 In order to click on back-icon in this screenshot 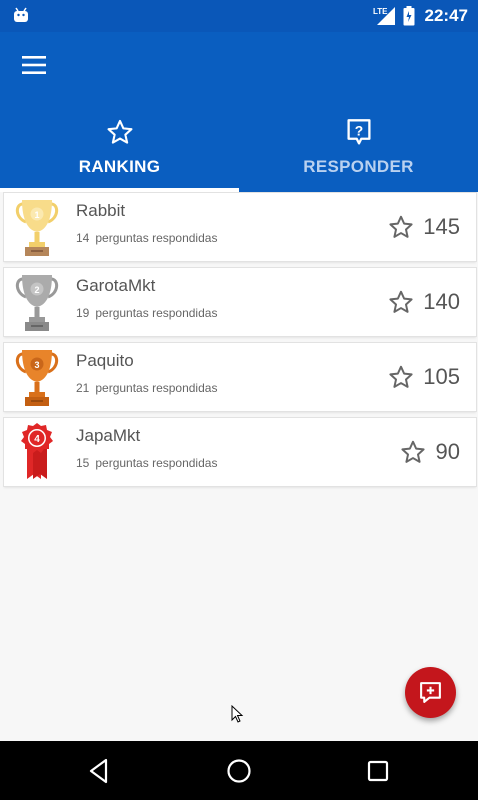, I will do `click(99, 771)`.